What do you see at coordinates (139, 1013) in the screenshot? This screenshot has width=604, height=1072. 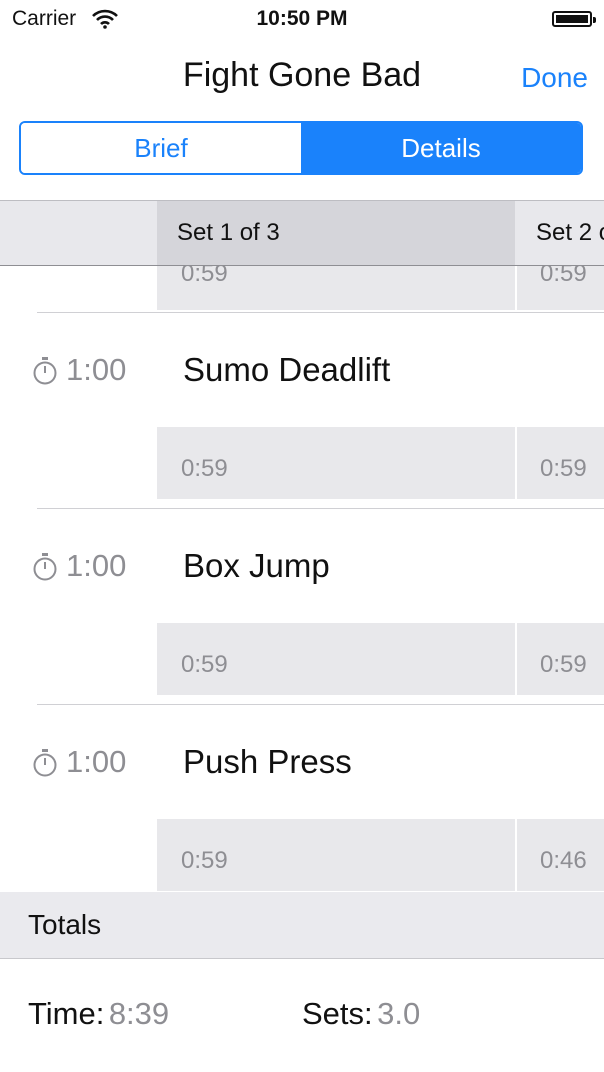 I see `total-time-value: 8:39` at bounding box center [139, 1013].